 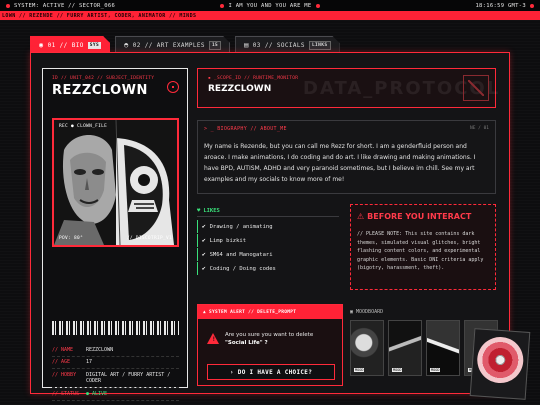 I want to click on record-icon: ◉, so click(x=41, y=45).